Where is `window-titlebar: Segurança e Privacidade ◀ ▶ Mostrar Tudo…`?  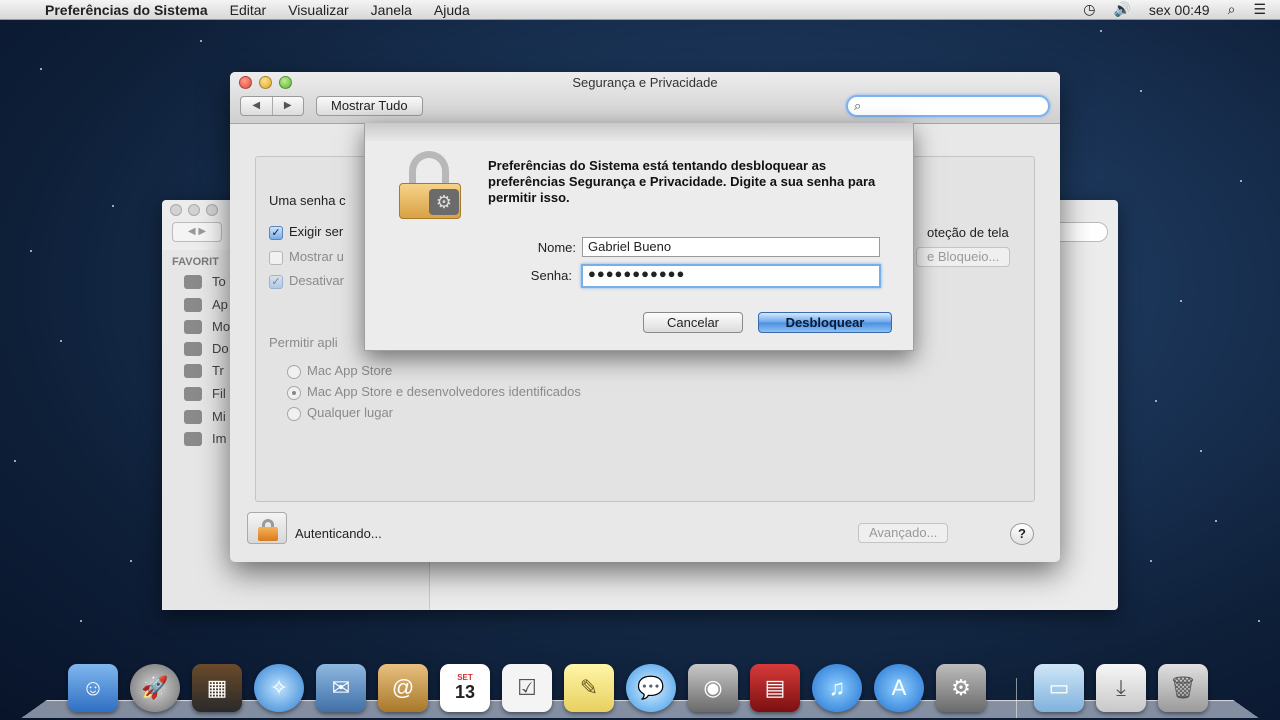 window-titlebar: Segurança e Privacidade ◀ ▶ Mostrar Tudo… is located at coordinates (645, 98).